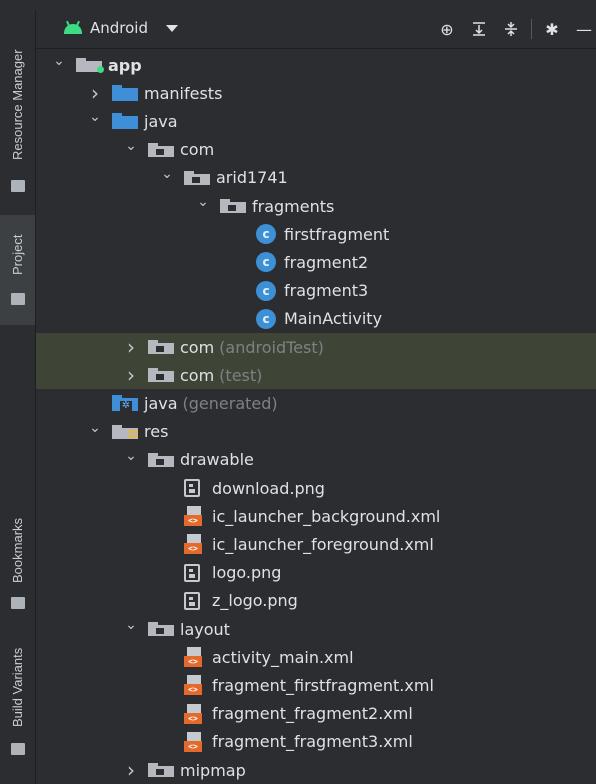  Describe the element at coordinates (316, 770) in the screenshot. I see `tree-row: › mipmap` at that location.